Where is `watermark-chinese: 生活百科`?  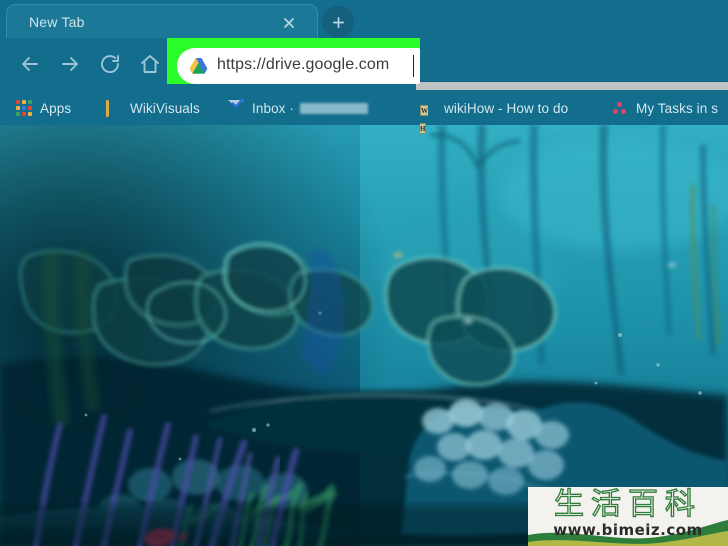
watermark-chinese: 生活百科 is located at coordinates (627, 504).